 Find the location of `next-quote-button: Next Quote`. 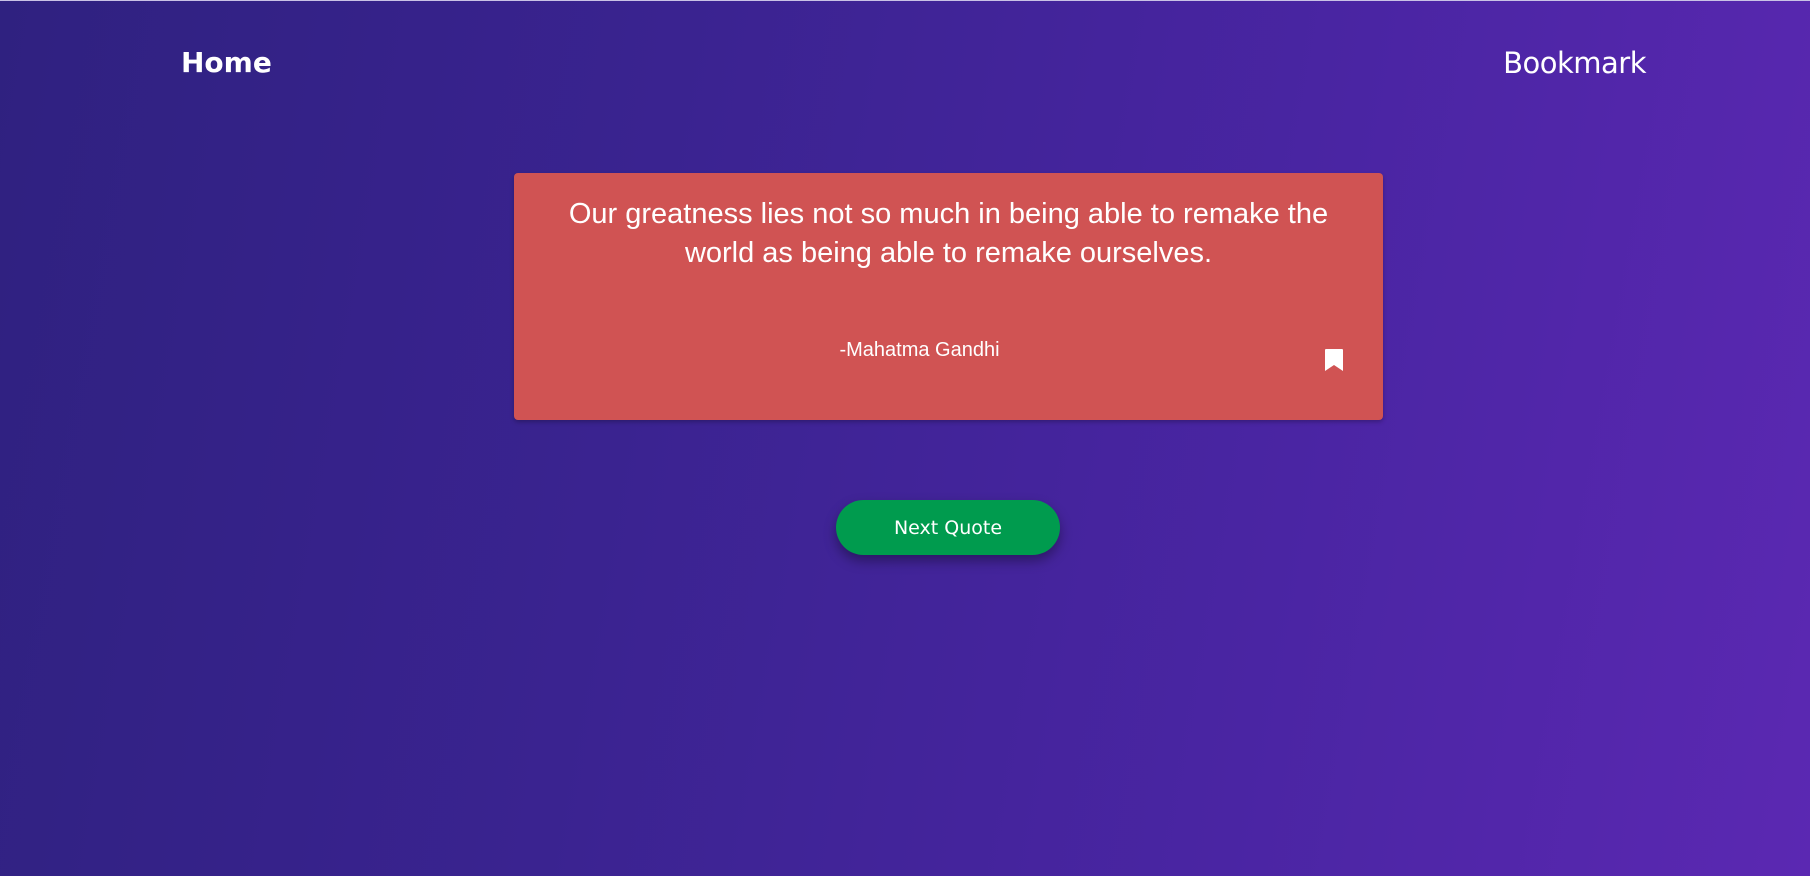

next-quote-button: Next Quote is located at coordinates (948, 527).